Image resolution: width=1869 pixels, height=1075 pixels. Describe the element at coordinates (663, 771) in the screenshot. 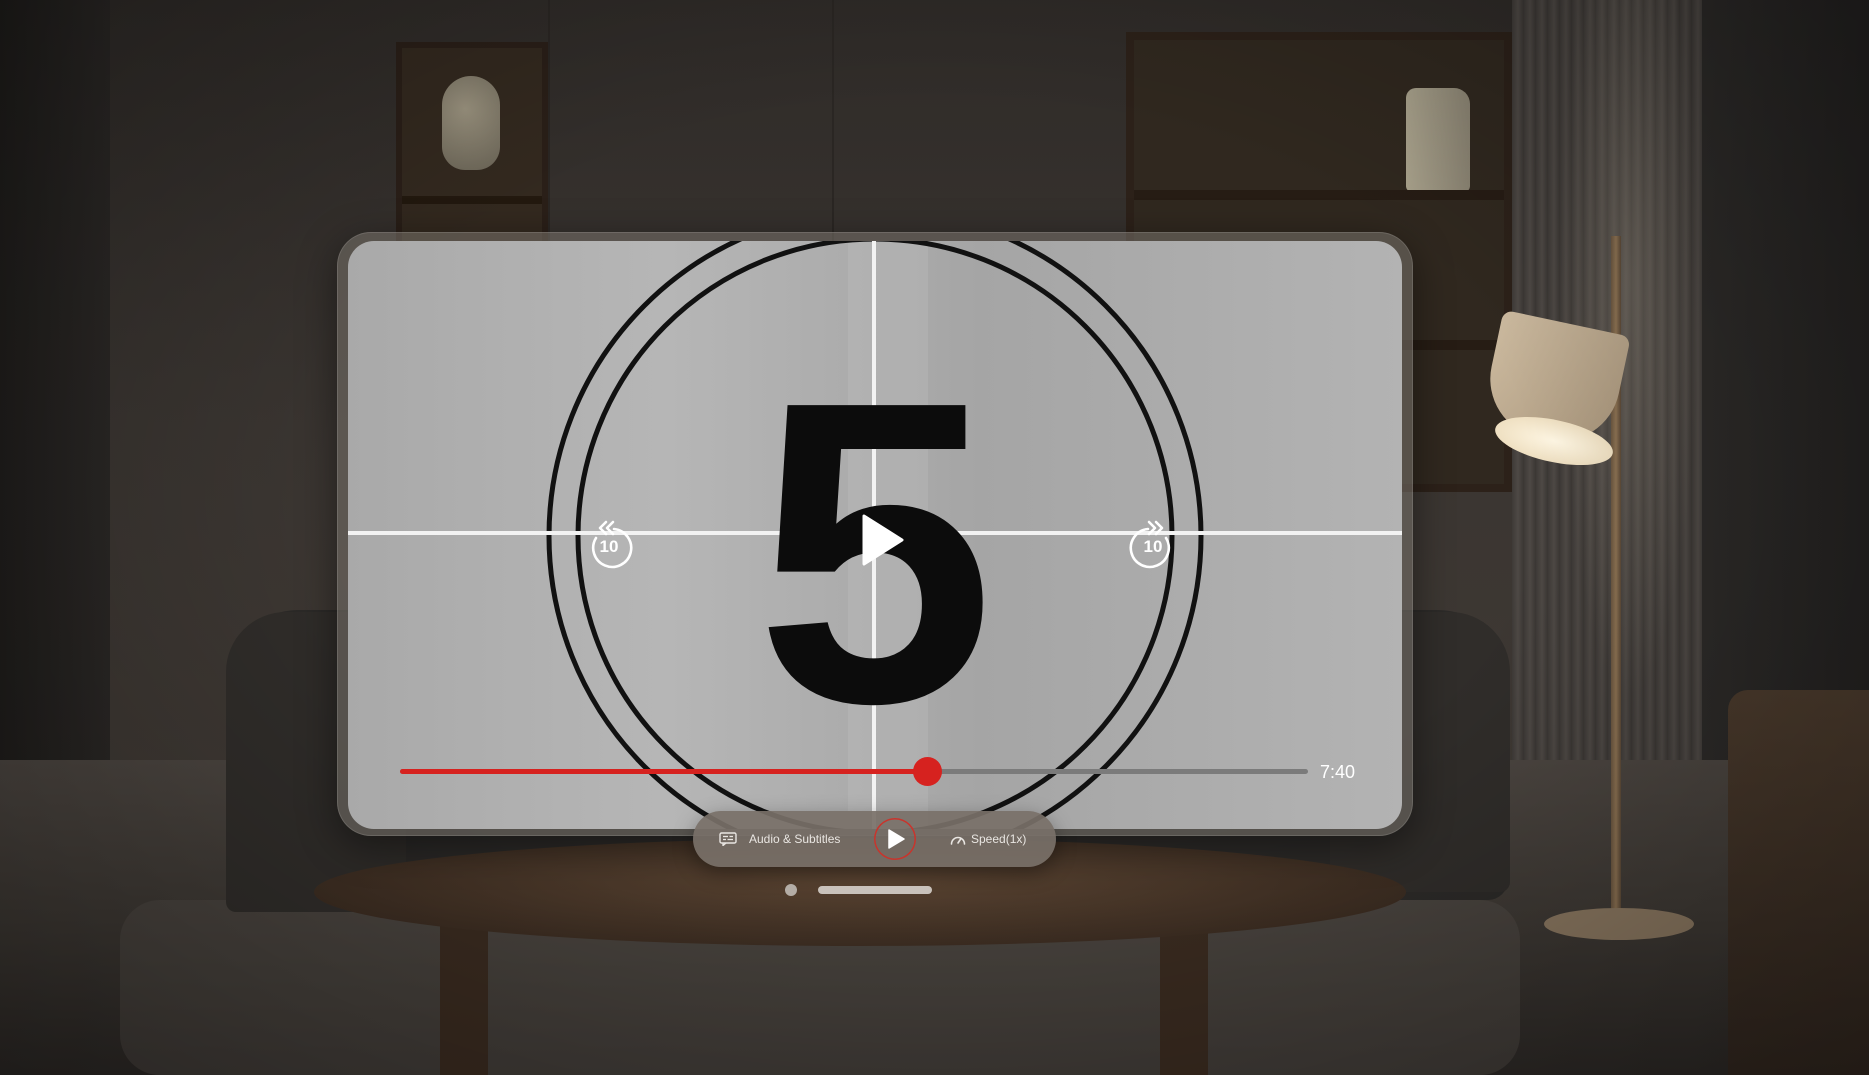

I see `progress-fill` at that location.